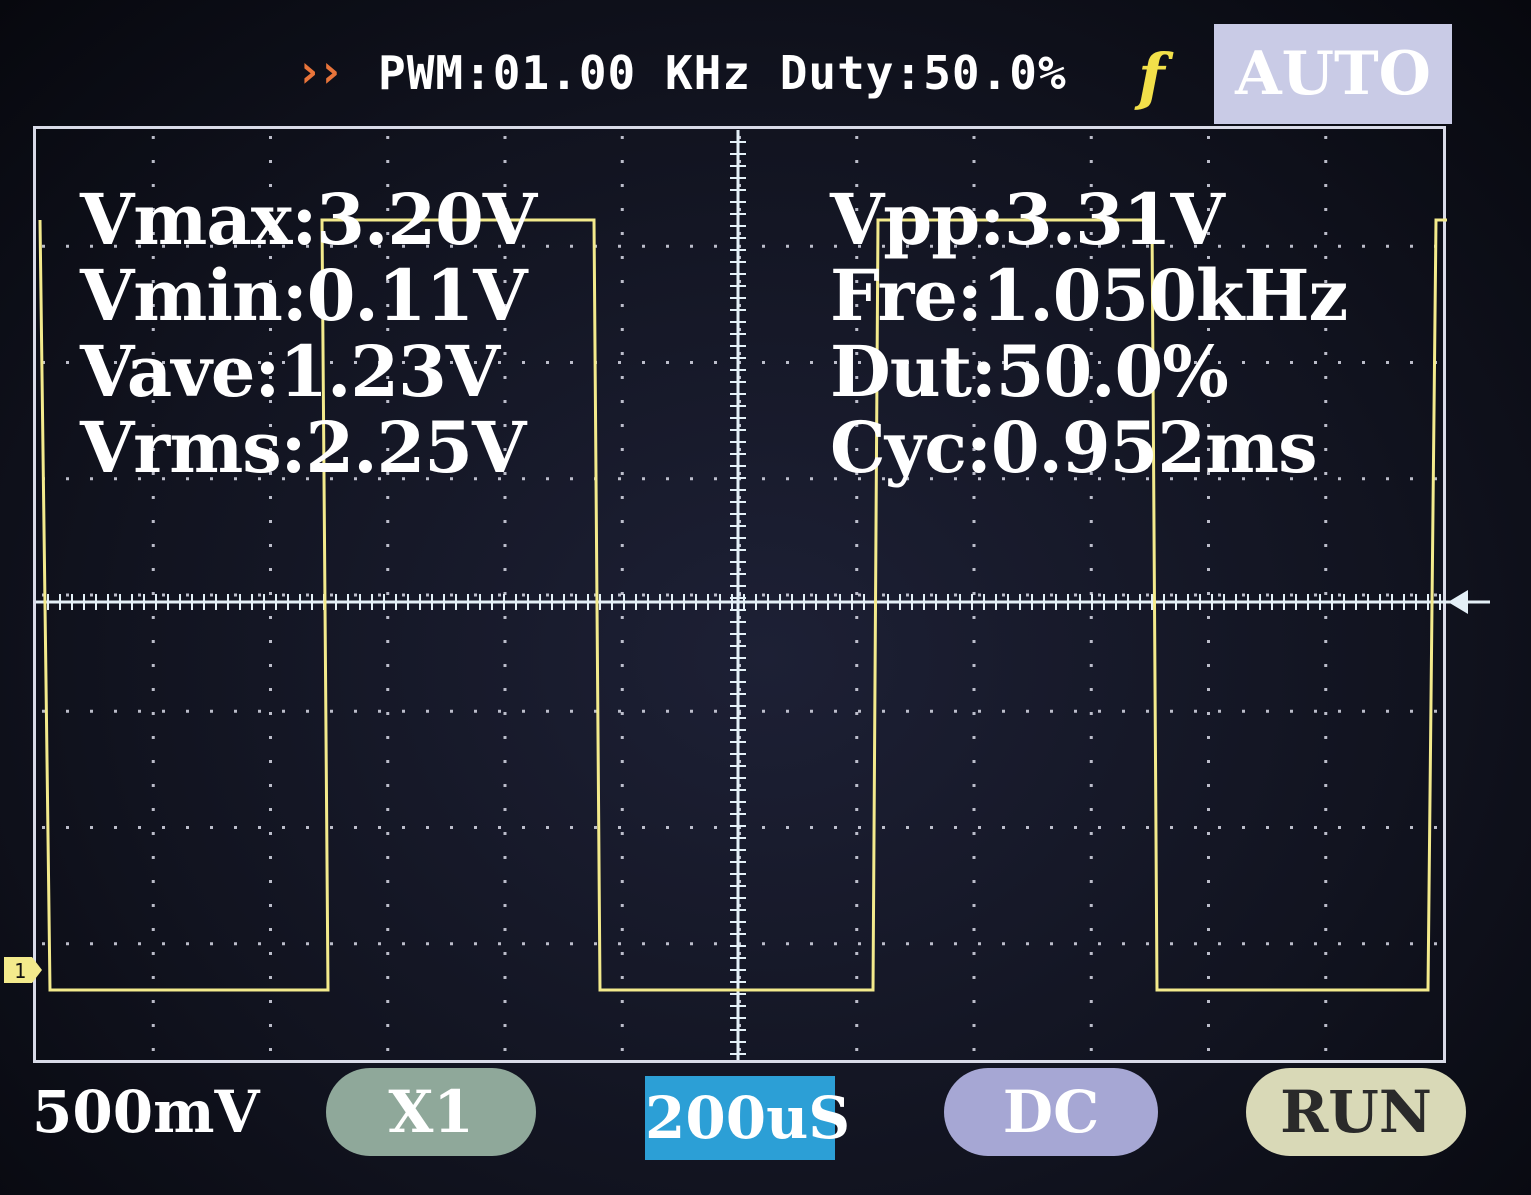 Image resolution: width=1531 pixels, height=1195 pixels. What do you see at coordinates (145, 1112) in the screenshot?
I see `volts-per-div-label: 500mV` at bounding box center [145, 1112].